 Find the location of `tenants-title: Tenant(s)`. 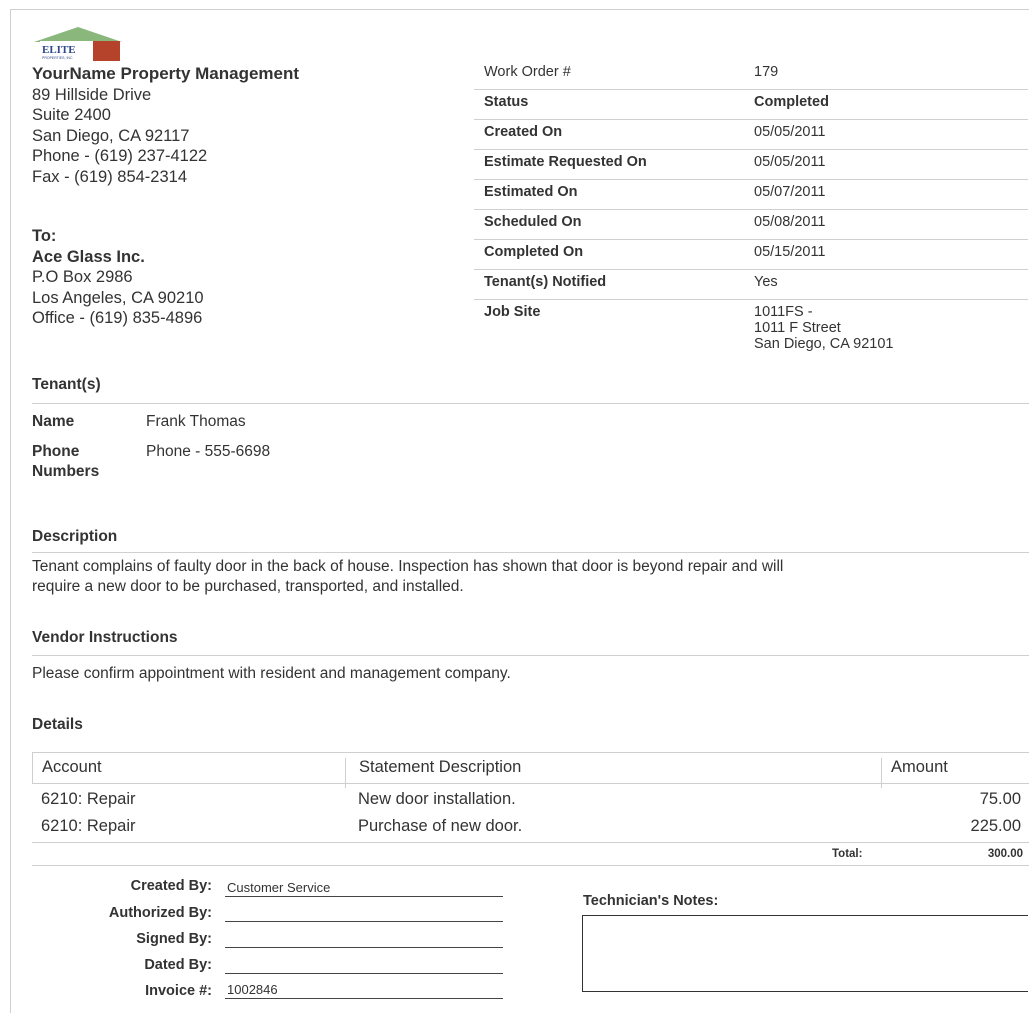

tenants-title: Tenant(s) is located at coordinates (66, 384).